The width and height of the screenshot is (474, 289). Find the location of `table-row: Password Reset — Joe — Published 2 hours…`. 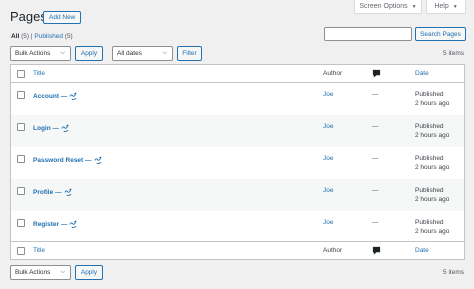

table-row: Password Reset — Joe — Published 2 hours… is located at coordinates (237, 163).